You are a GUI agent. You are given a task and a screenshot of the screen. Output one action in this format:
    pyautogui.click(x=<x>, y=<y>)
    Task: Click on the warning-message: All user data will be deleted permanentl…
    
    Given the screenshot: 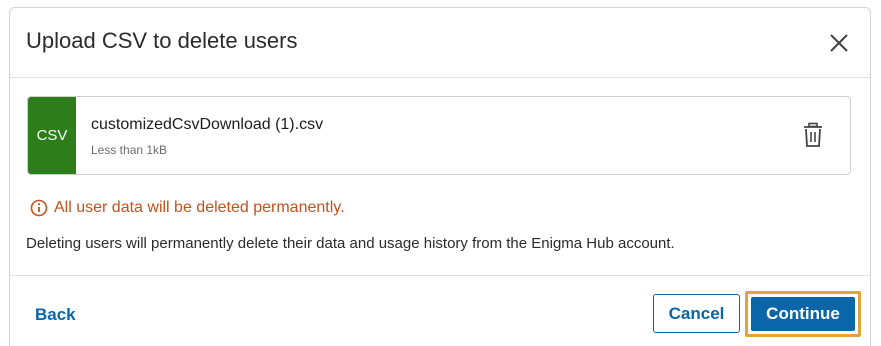 What is the action you would take?
    pyautogui.click(x=187, y=208)
    